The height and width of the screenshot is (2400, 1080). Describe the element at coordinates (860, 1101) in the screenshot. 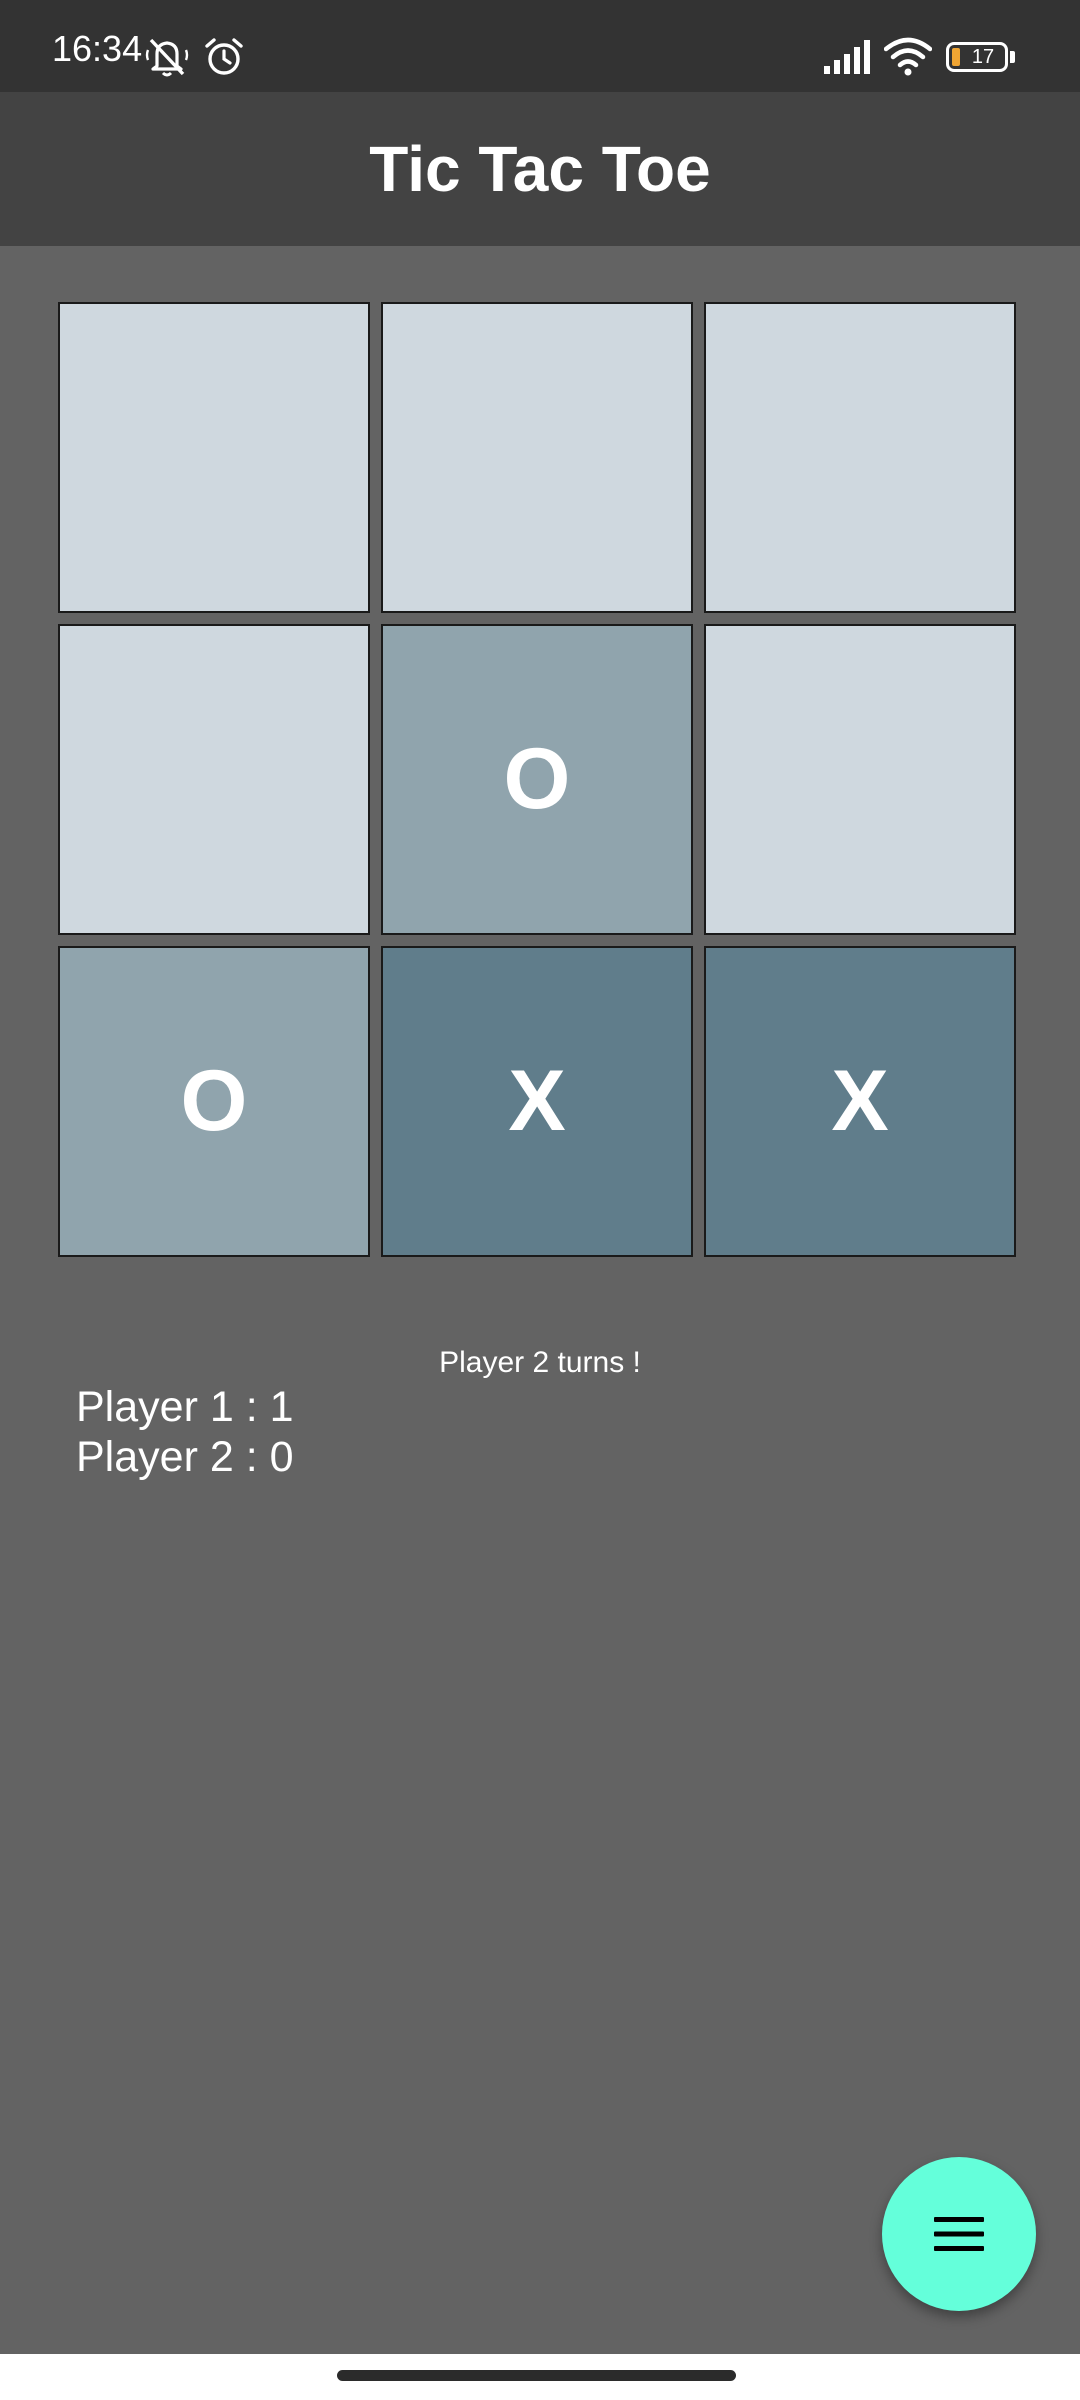

I see `board-cell-9: X` at that location.